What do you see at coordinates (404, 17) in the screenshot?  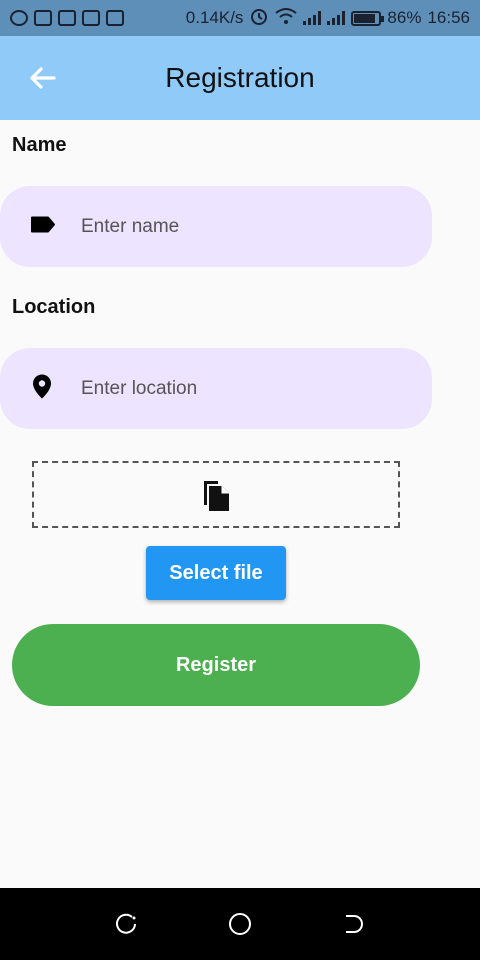 I see `battery-percent: 86%` at bounding box center [404, 17].